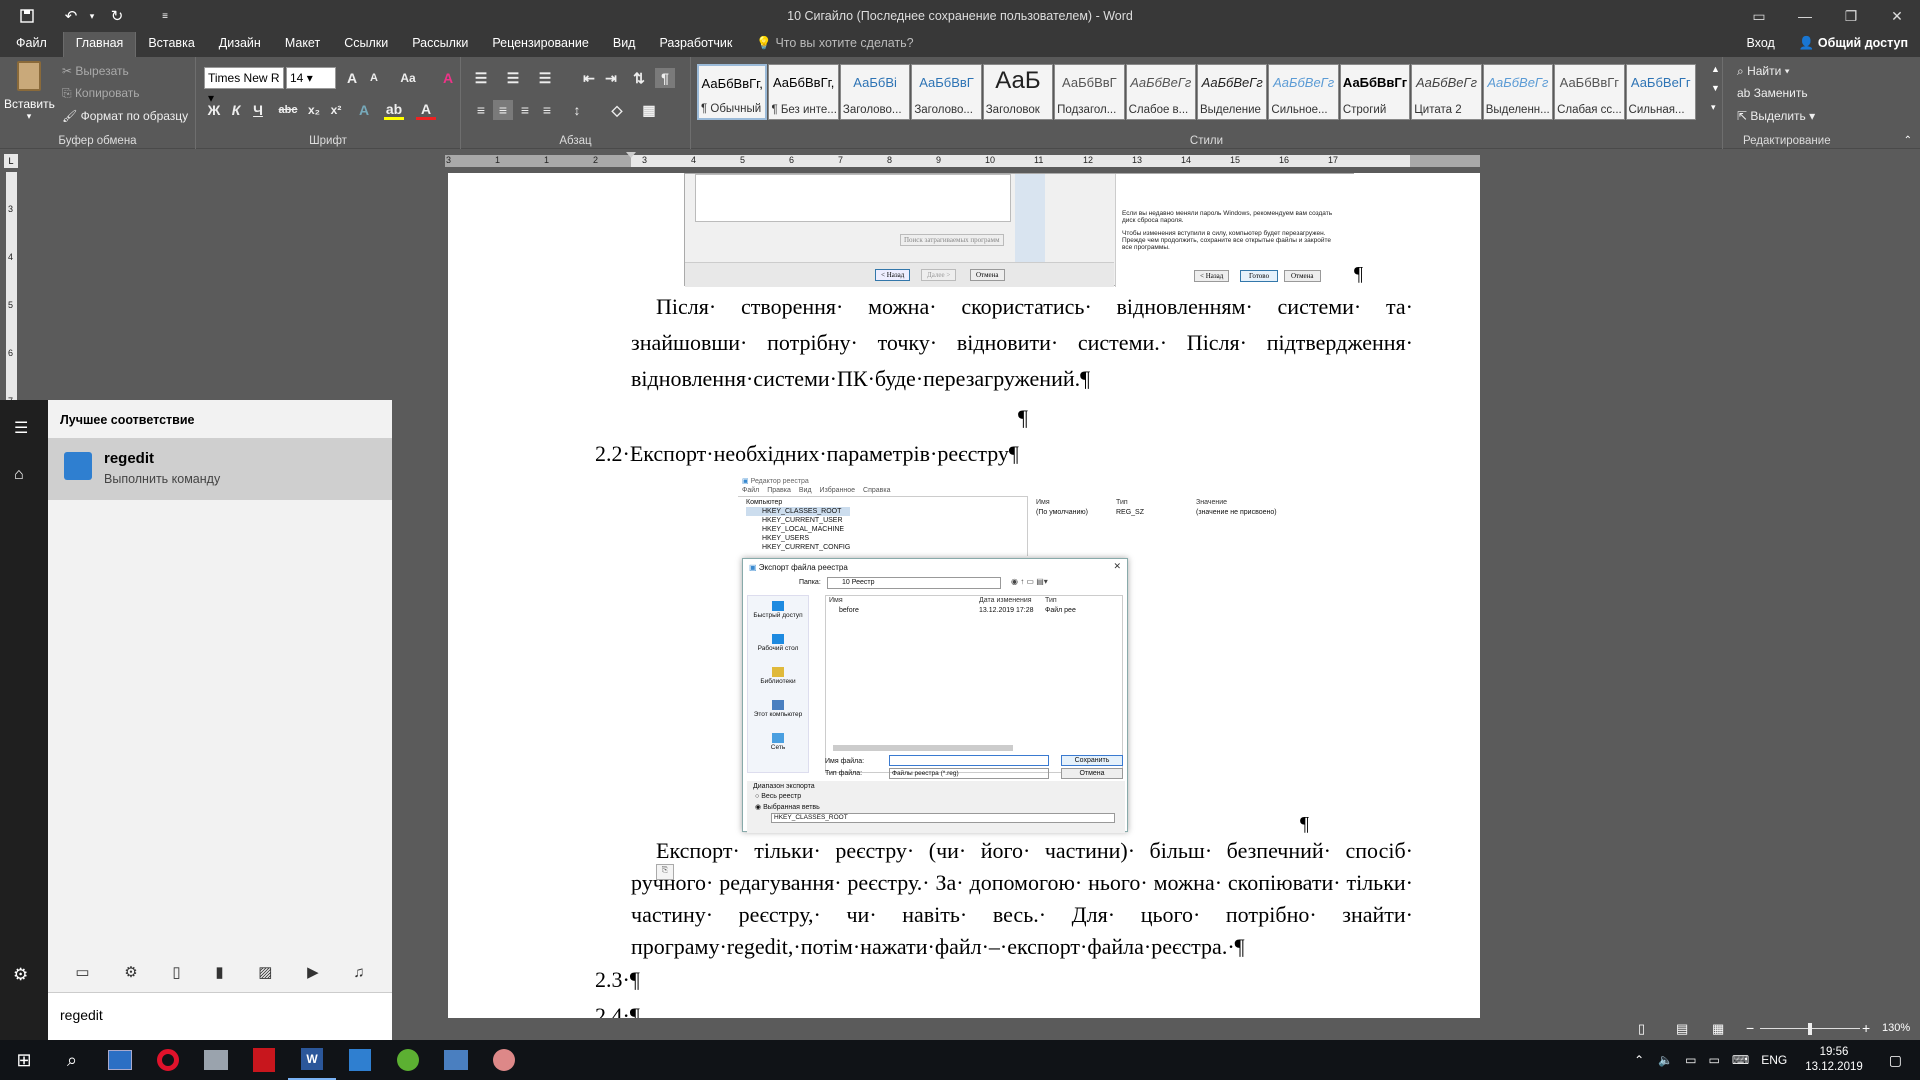 This screenshot has width=1920, height=1080. What do you see at coordinates (265, 972) in the screenshot?
I see `photos-filter-icon: ▨` at bounding box center [265, 972].